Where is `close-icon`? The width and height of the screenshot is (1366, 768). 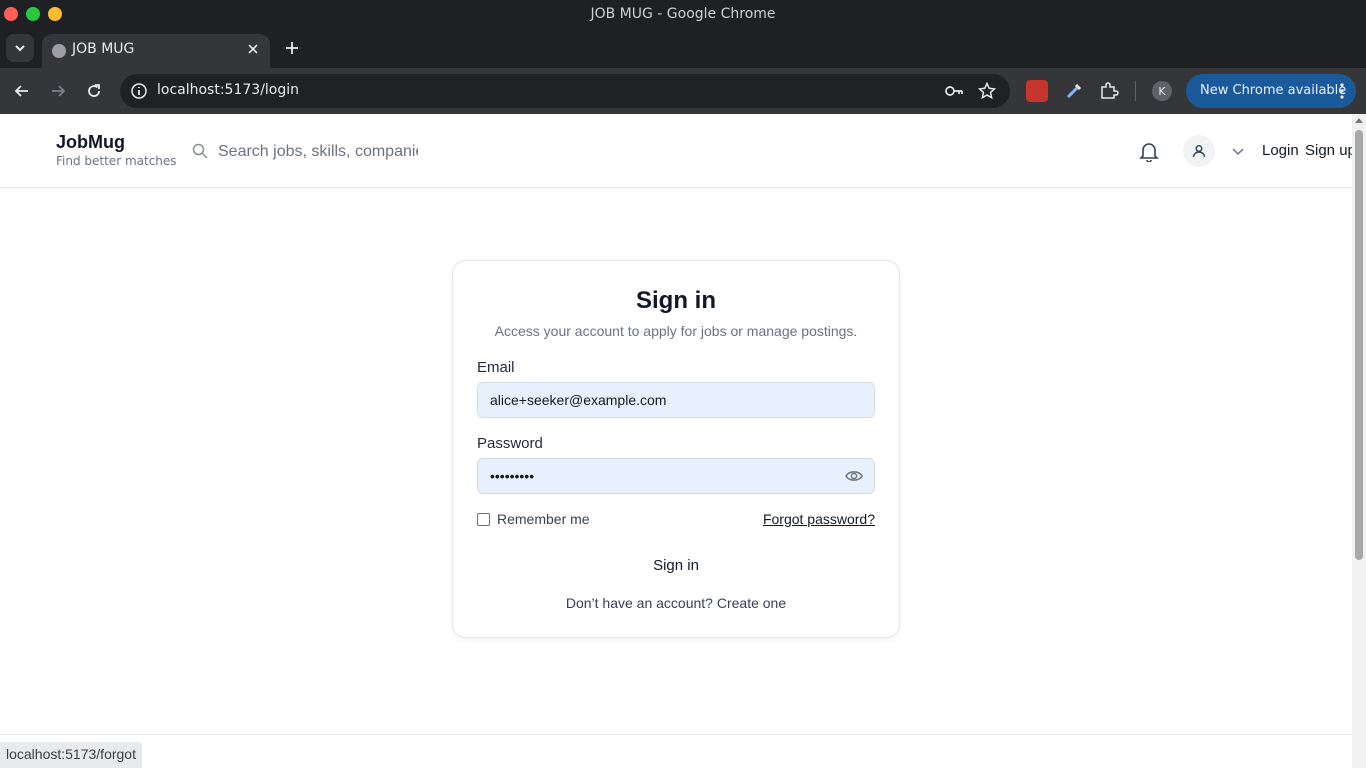 close-icon is located at coordinates (253, 49).